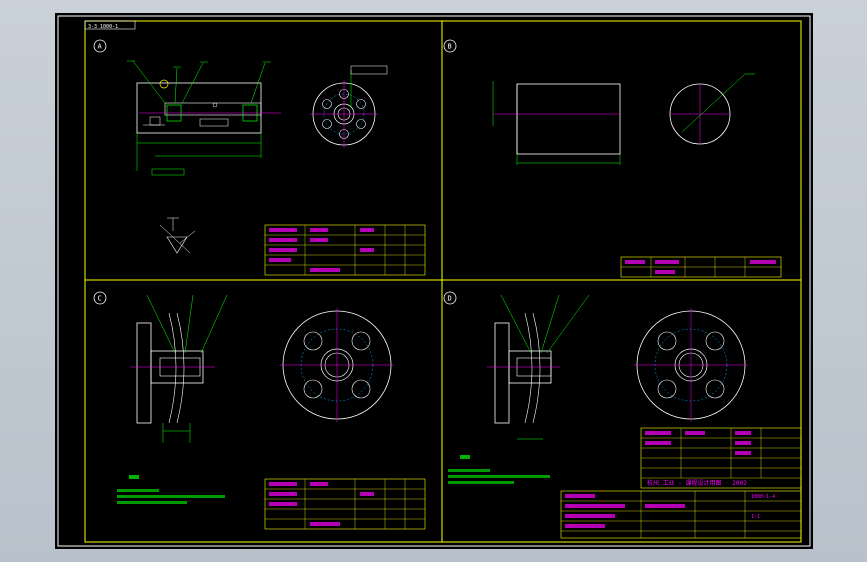 The height and width of the screenshot is (562, 867). I want to click on title-block-institution: 杭州 工业 · 课程设计用图 · 2002, so click(697, 483).